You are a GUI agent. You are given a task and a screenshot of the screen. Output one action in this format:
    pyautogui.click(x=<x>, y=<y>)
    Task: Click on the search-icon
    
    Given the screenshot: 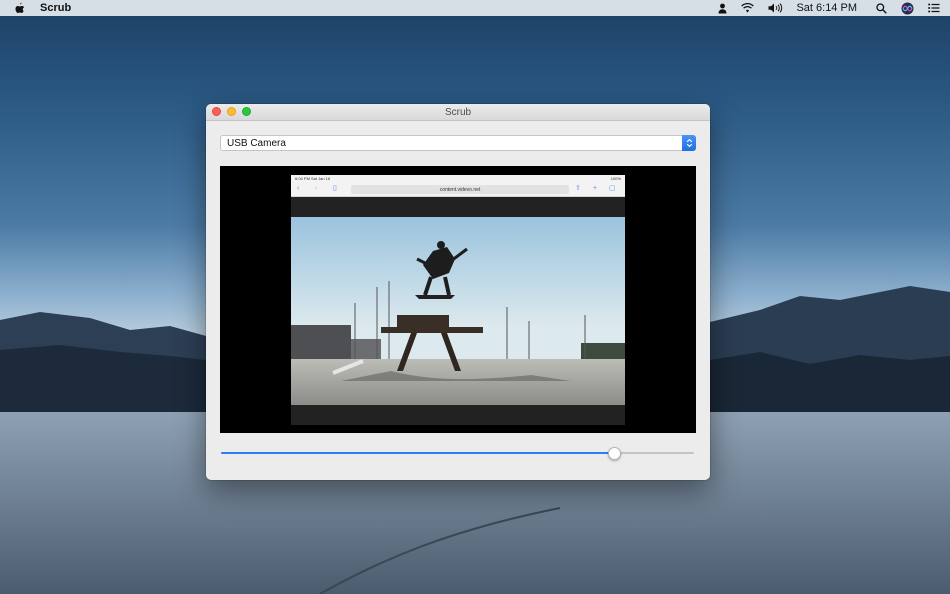 What is the action you would take?
    pyautogui.click(x=881, y=8)
    